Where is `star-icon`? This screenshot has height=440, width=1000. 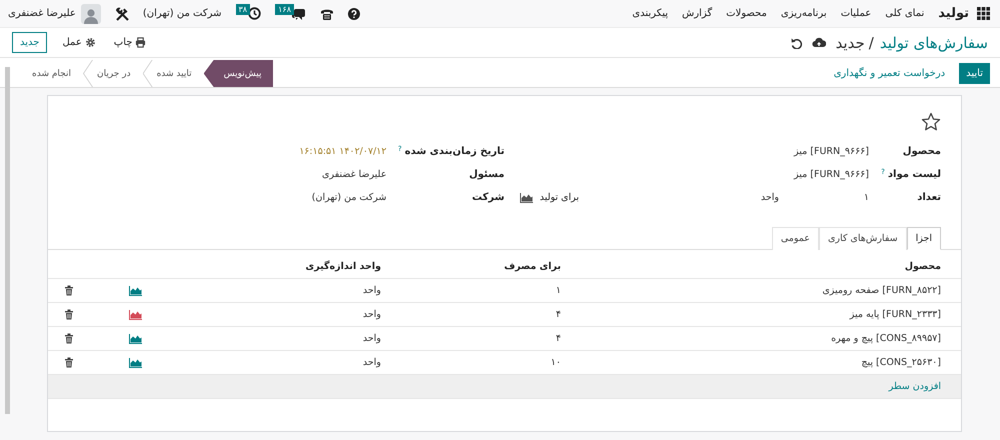
star-icon is located at coordinates (931, 122).